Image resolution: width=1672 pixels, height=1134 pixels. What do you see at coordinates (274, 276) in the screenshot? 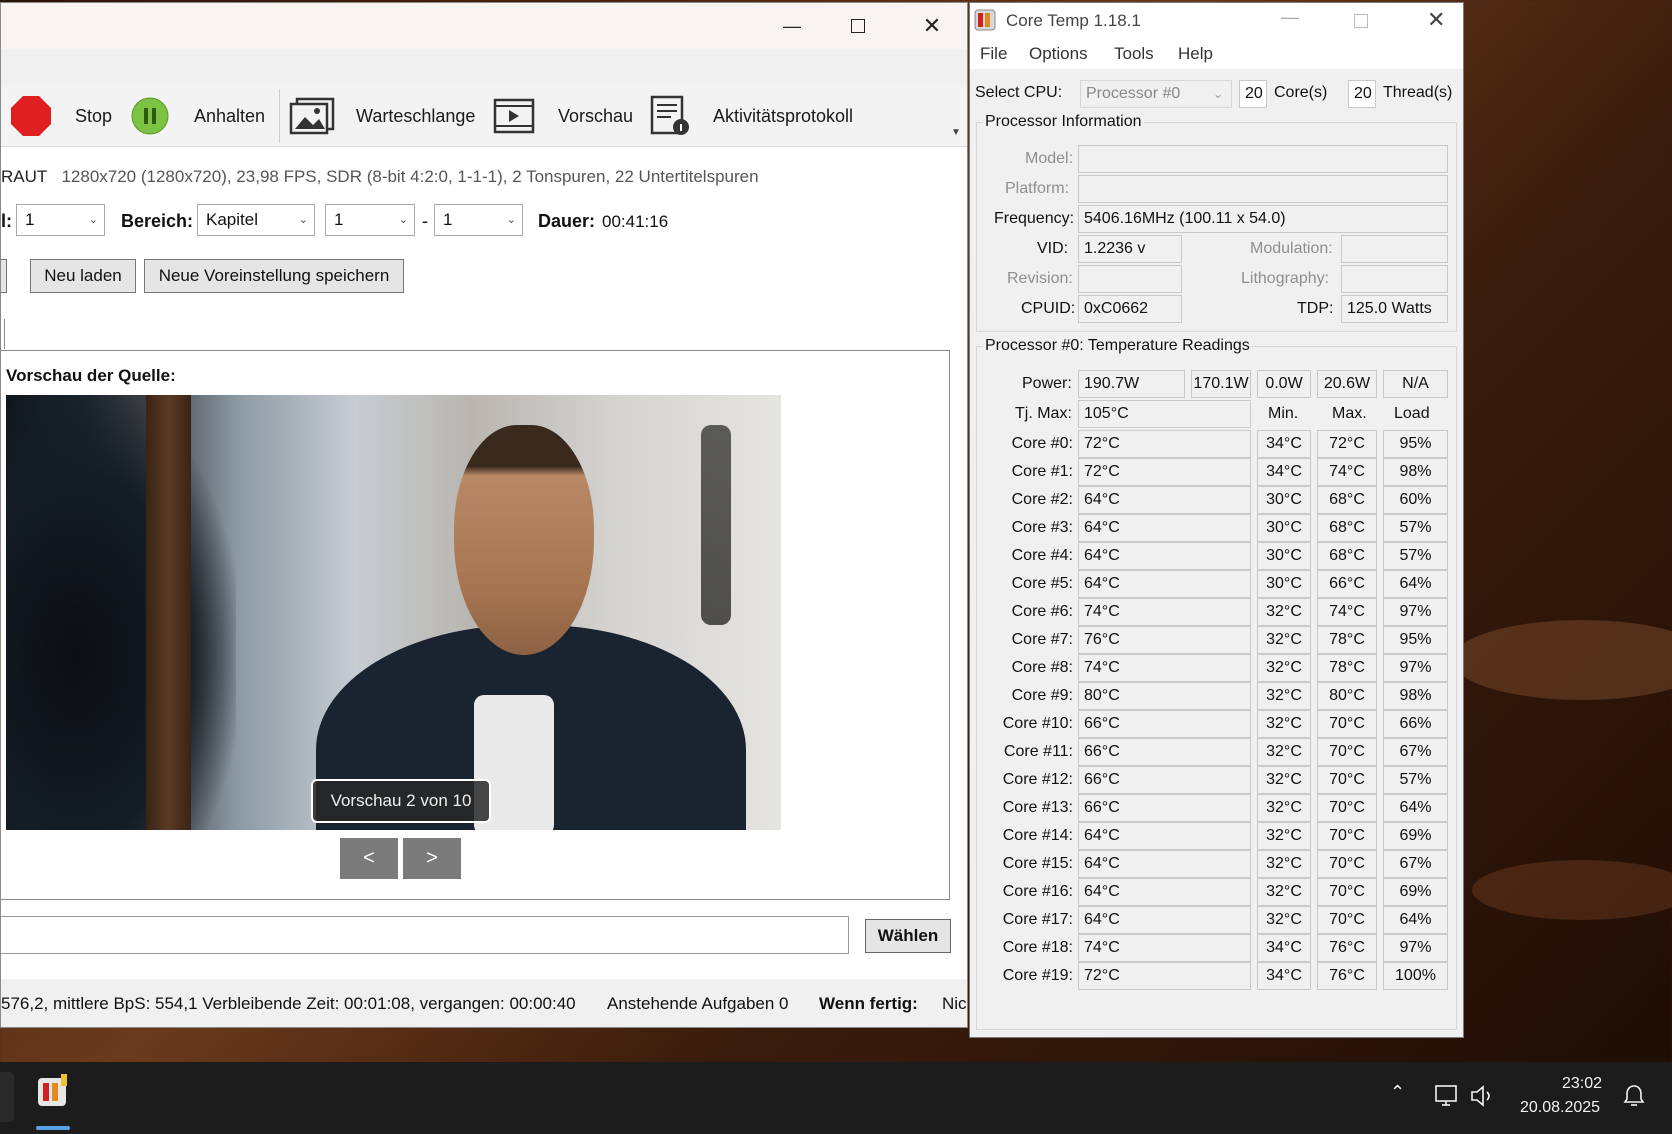
I see `save-preset-button: Neue Voreinstellung speichern` at bounding box center [274, 276].